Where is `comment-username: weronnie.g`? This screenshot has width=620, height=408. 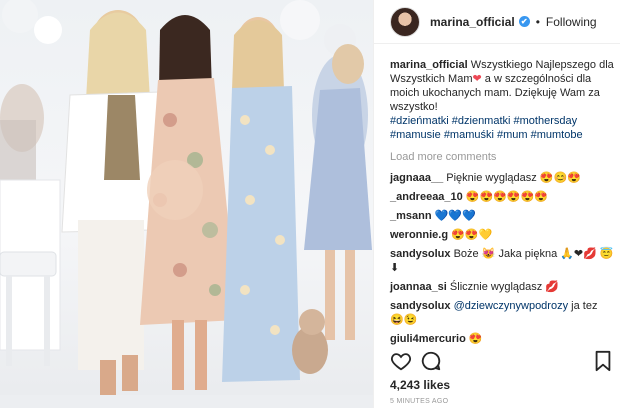 comment-username: weronnie.g is located at coordinates (419, 235).